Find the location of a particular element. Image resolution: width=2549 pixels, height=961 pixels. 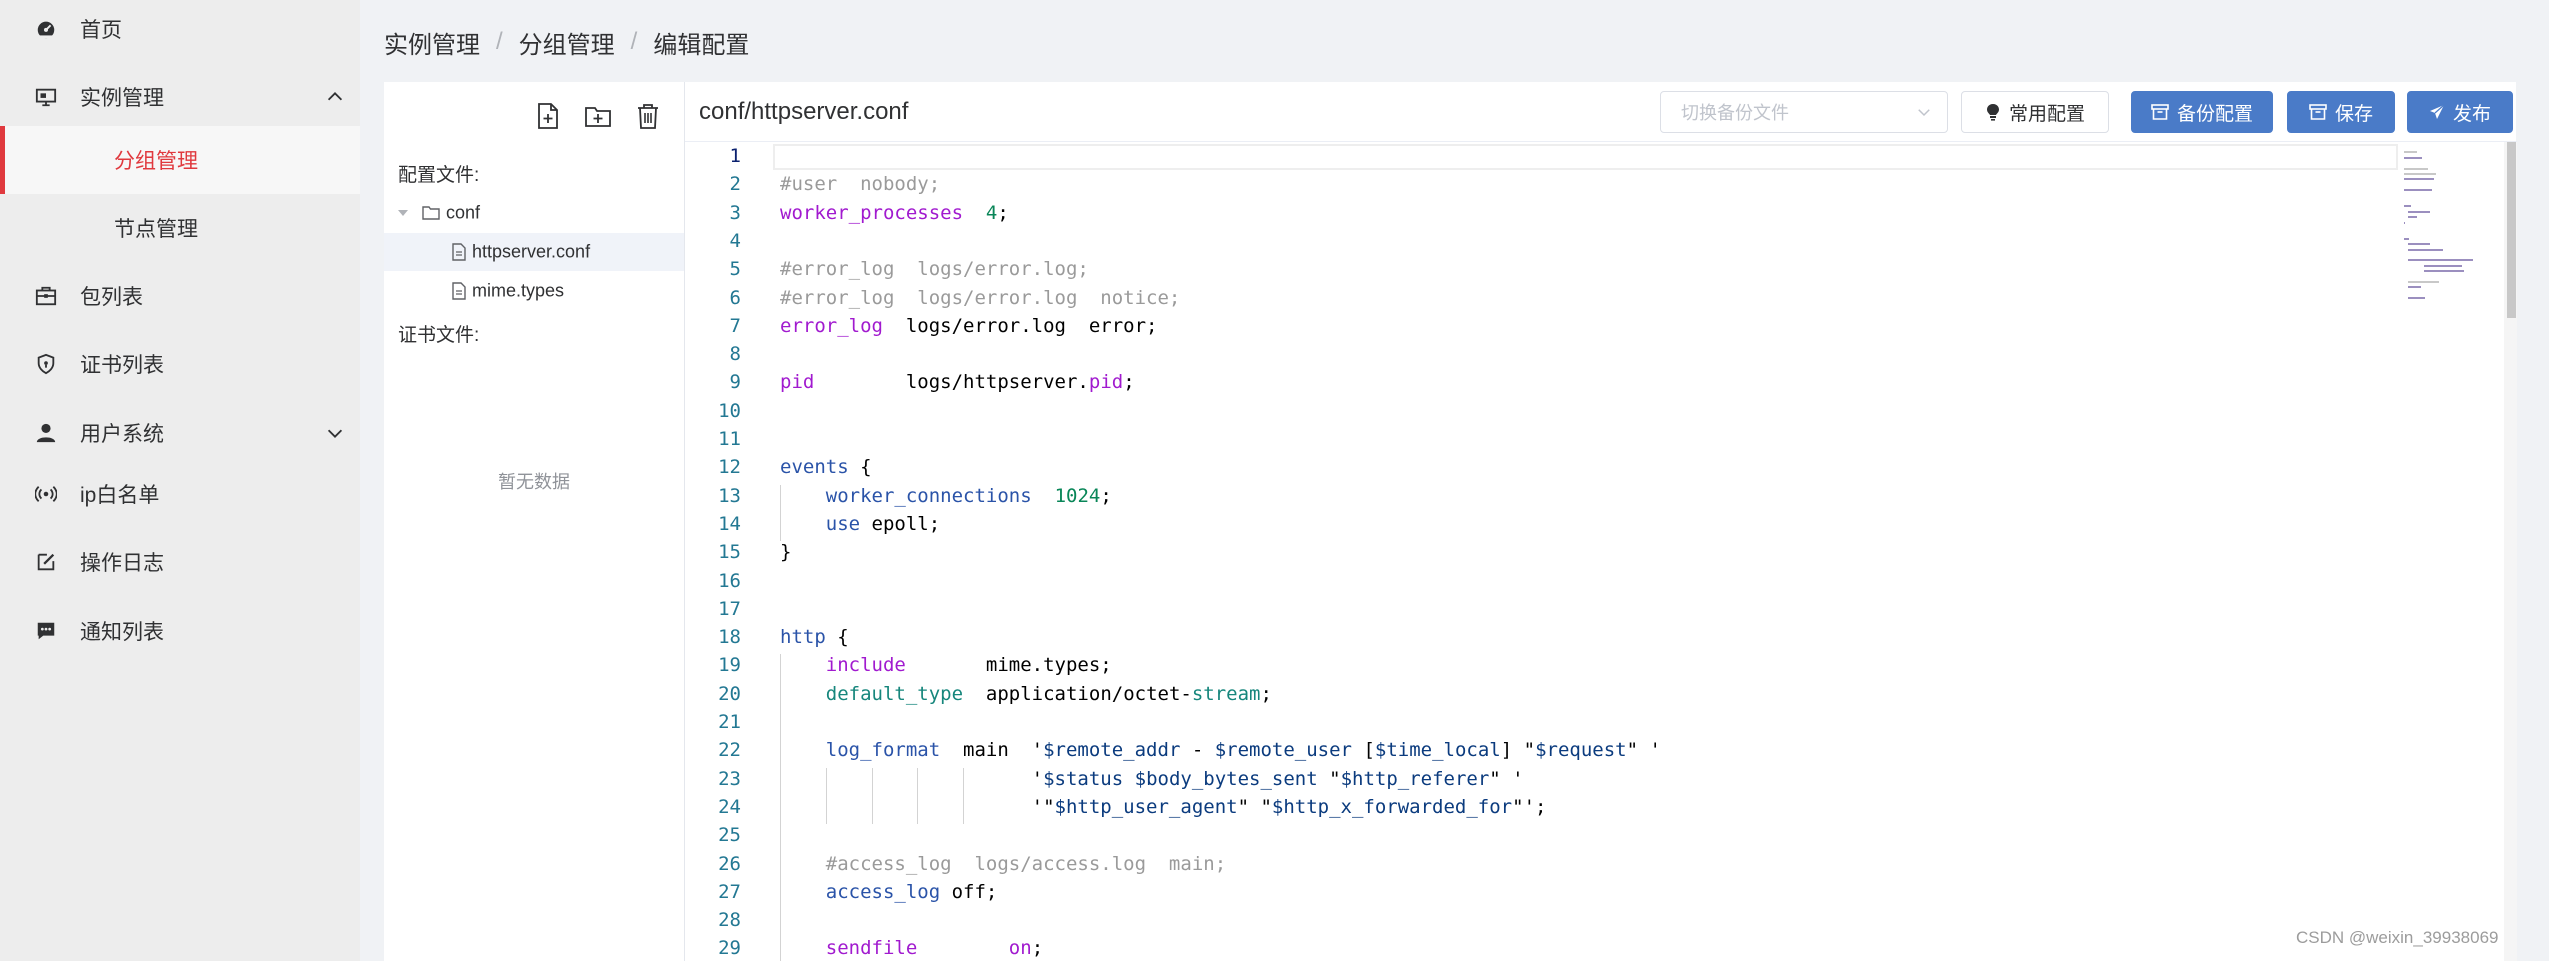

shield-icon is located at coordinates (46, 364).